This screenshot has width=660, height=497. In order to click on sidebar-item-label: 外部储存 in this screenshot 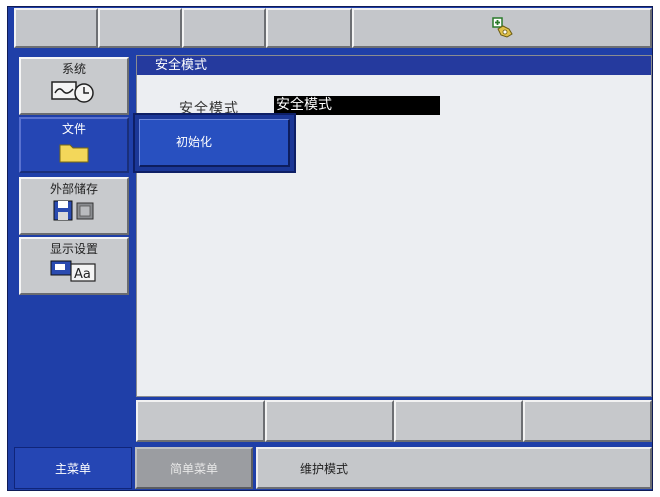, I will do `click(73, 189)`.